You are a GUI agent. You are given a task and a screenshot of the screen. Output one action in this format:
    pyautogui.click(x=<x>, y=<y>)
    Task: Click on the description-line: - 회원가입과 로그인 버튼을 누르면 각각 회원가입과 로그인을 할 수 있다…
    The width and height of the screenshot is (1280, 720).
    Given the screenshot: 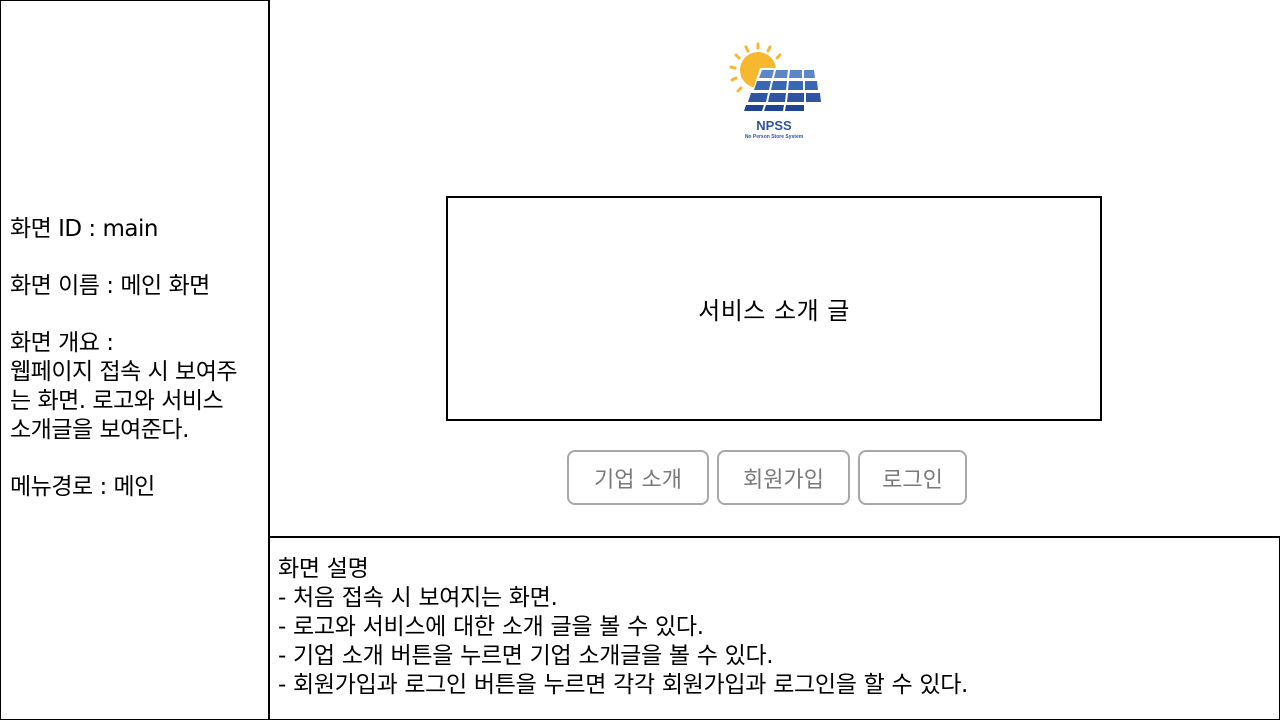 What is the action you would take?
    pyautogui.click(x=623, y=685)
    